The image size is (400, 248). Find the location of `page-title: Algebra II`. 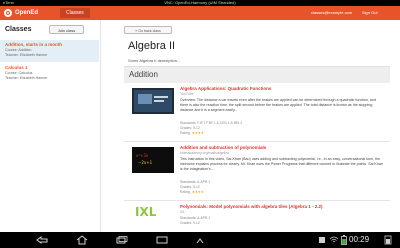

page-title: Algebra II is located at coordinates (152, 46).